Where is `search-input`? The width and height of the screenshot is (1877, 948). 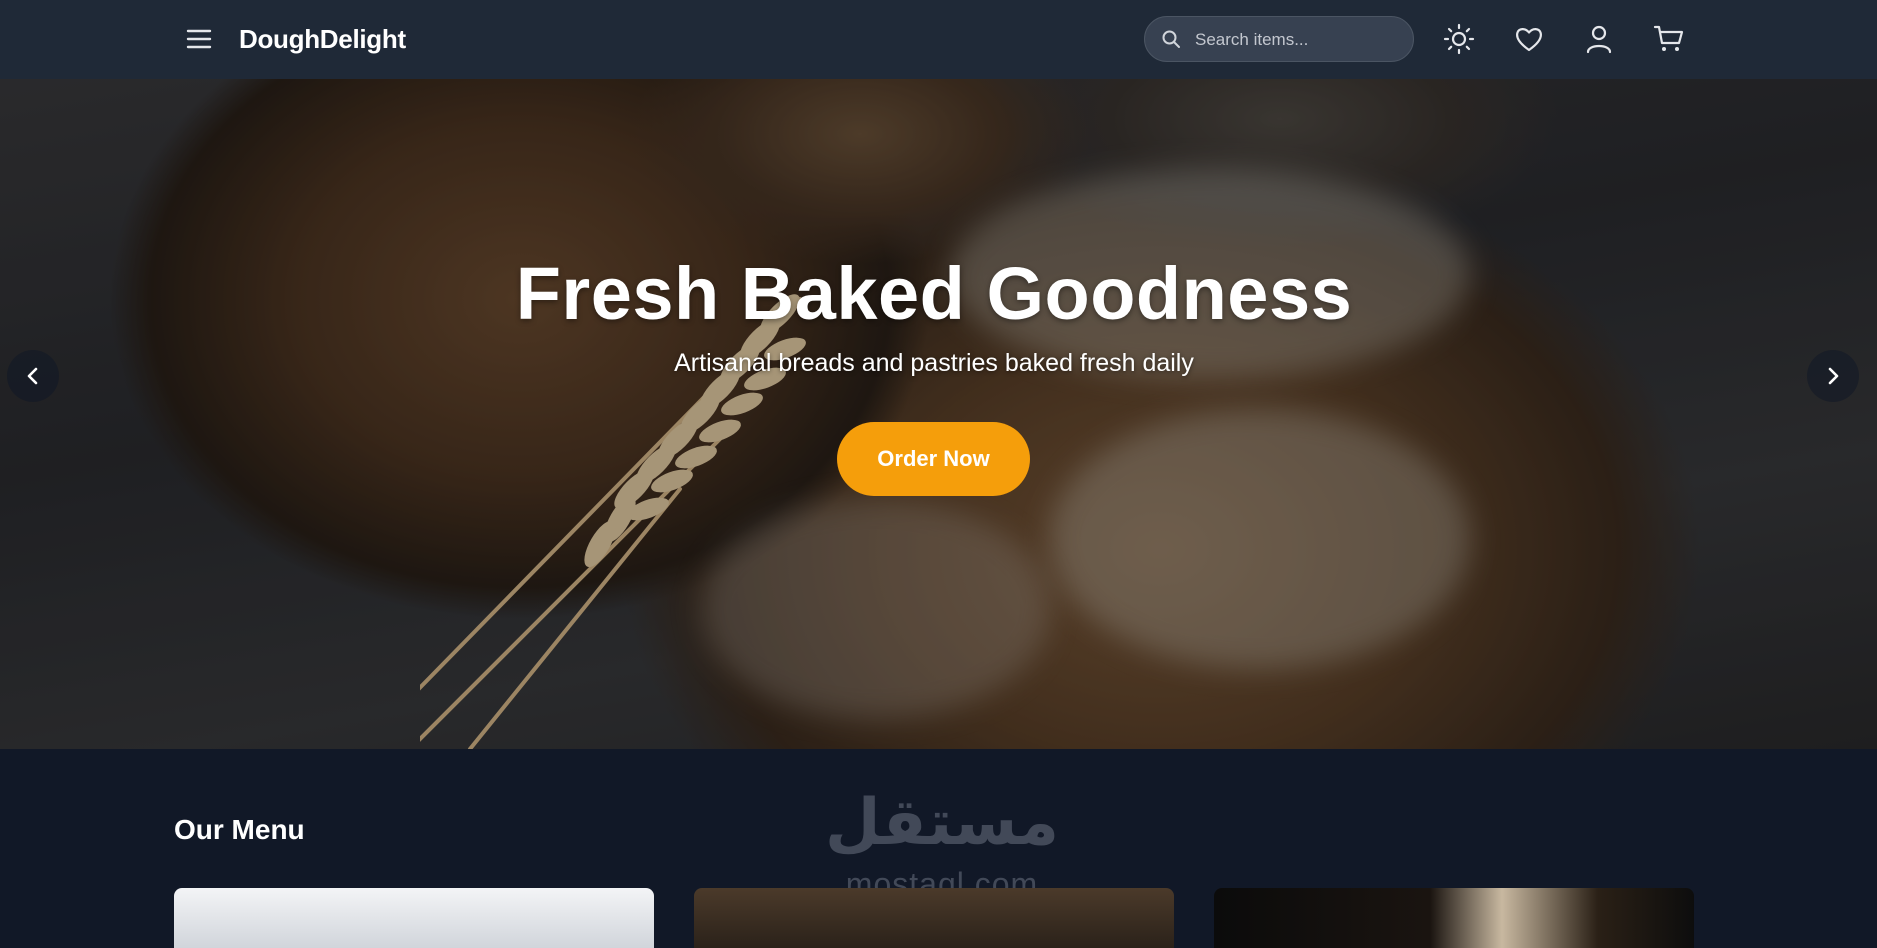
search-input is located at coordinates (1300, 40).